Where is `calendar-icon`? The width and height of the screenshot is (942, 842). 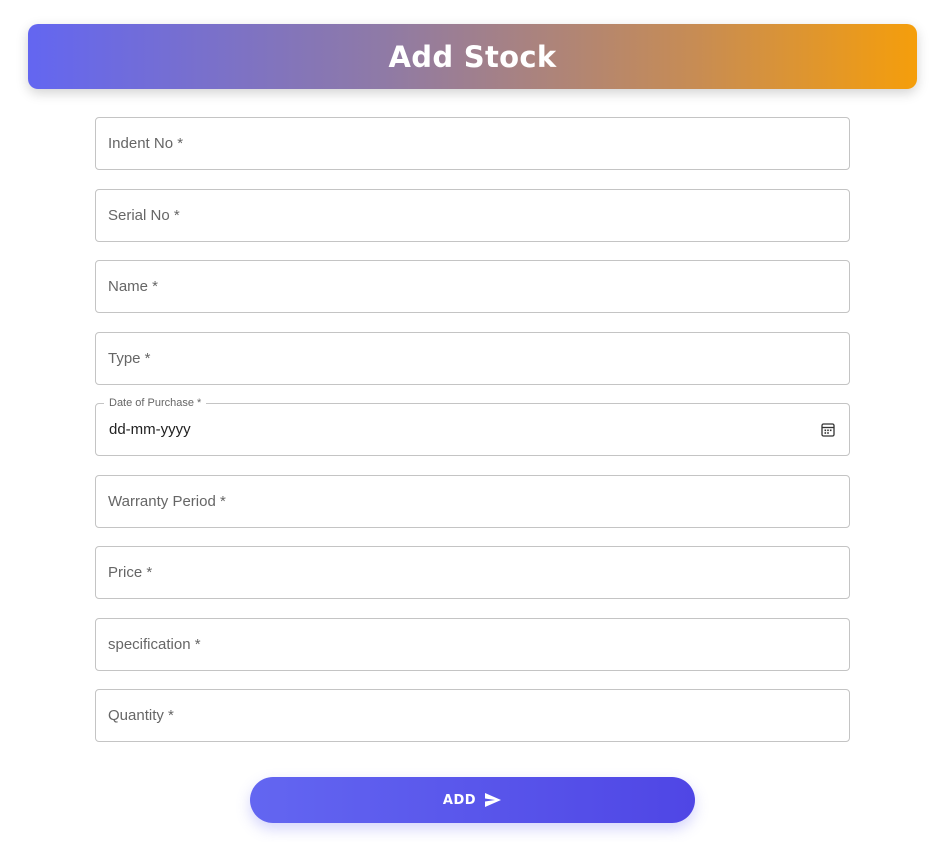 calendar-icon is located at coordinates (828, 429).